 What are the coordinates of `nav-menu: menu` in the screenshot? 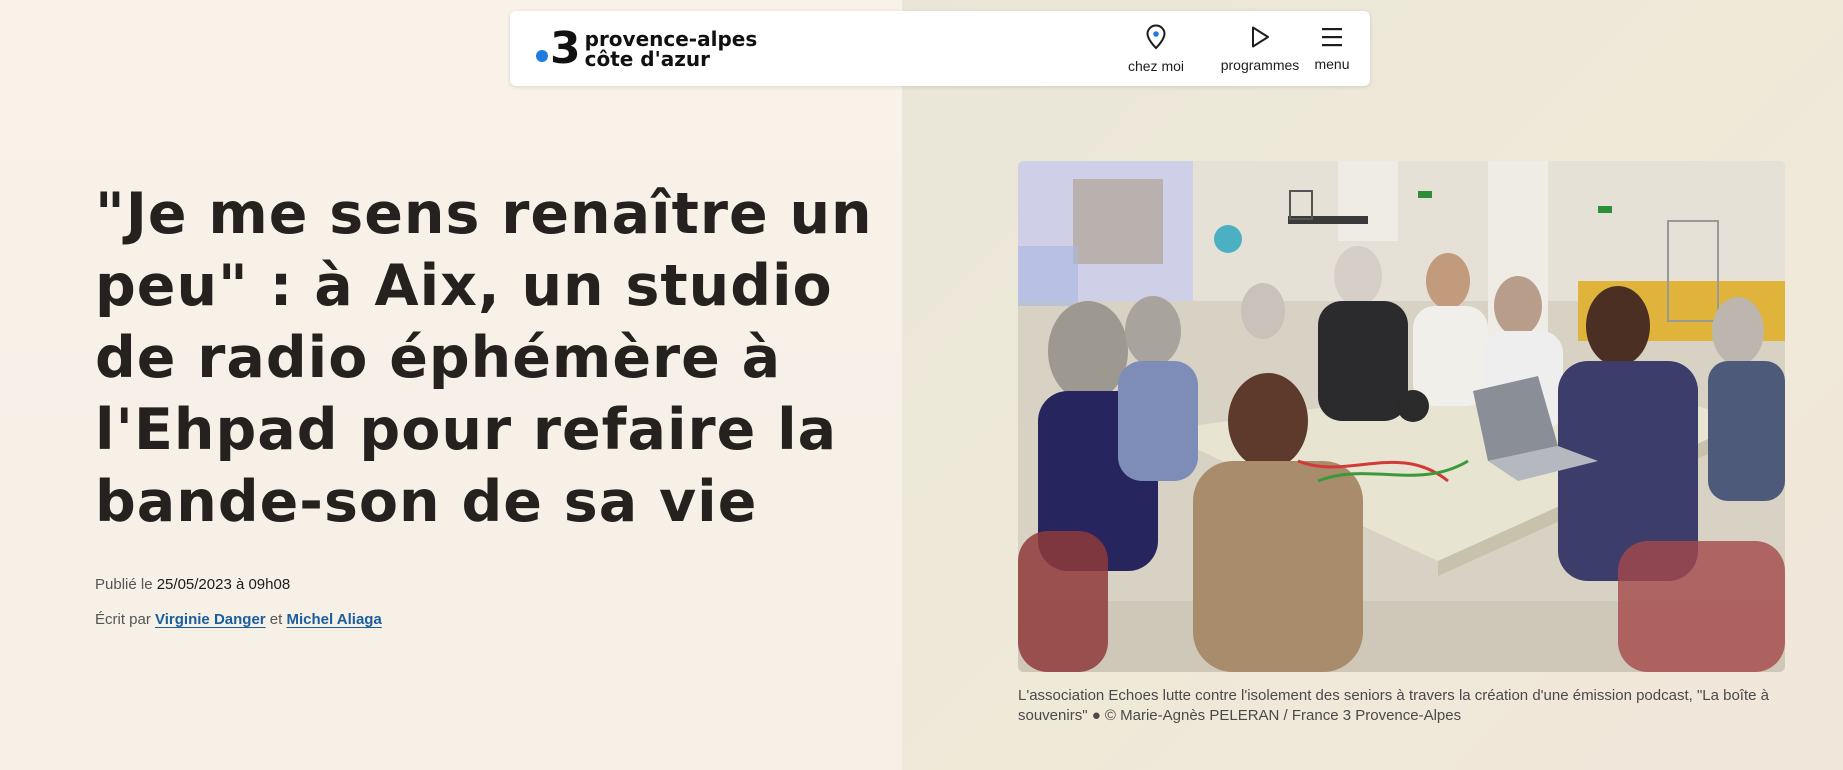 It's located at (1332, 48).